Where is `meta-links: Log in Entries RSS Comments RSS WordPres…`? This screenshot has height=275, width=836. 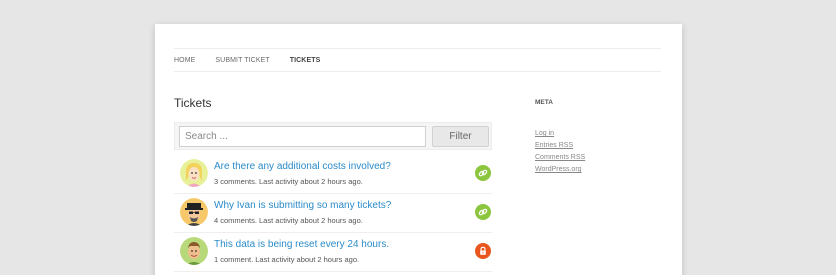 meta-links: Log in Entries RSS Comments RSS WordPres… is located at coordinates (560, 147).